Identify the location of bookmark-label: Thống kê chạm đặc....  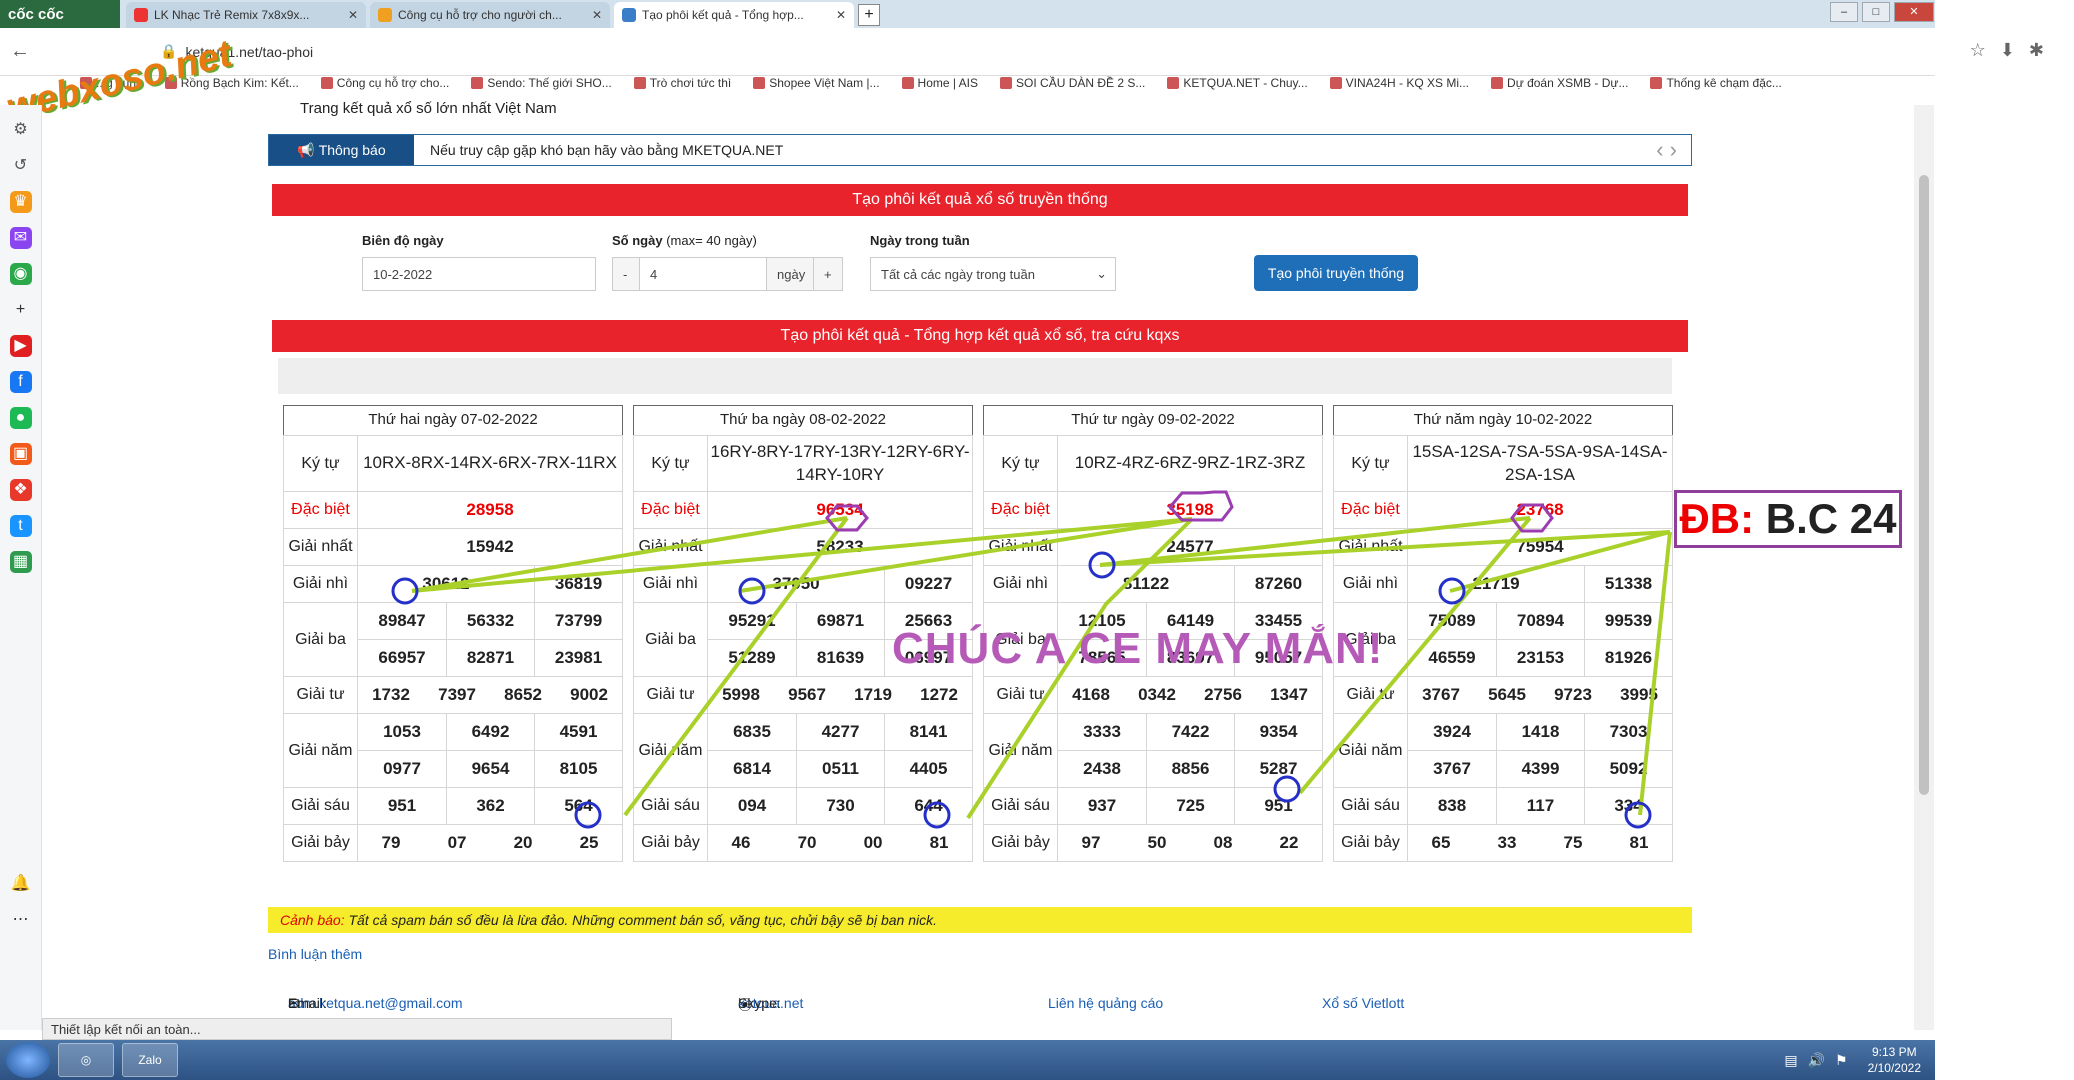
(1724, 83).